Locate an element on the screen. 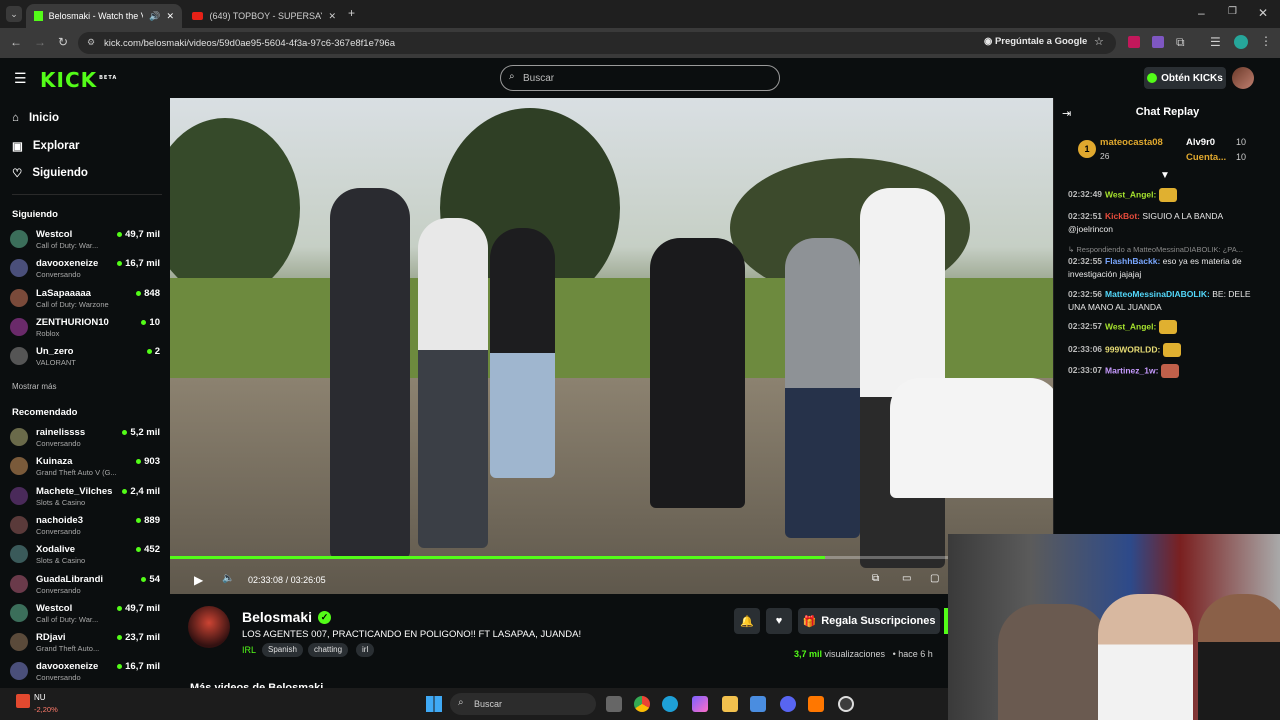 The image size is (1280, 720). task-view-icon is located at coordinates (614, 704).